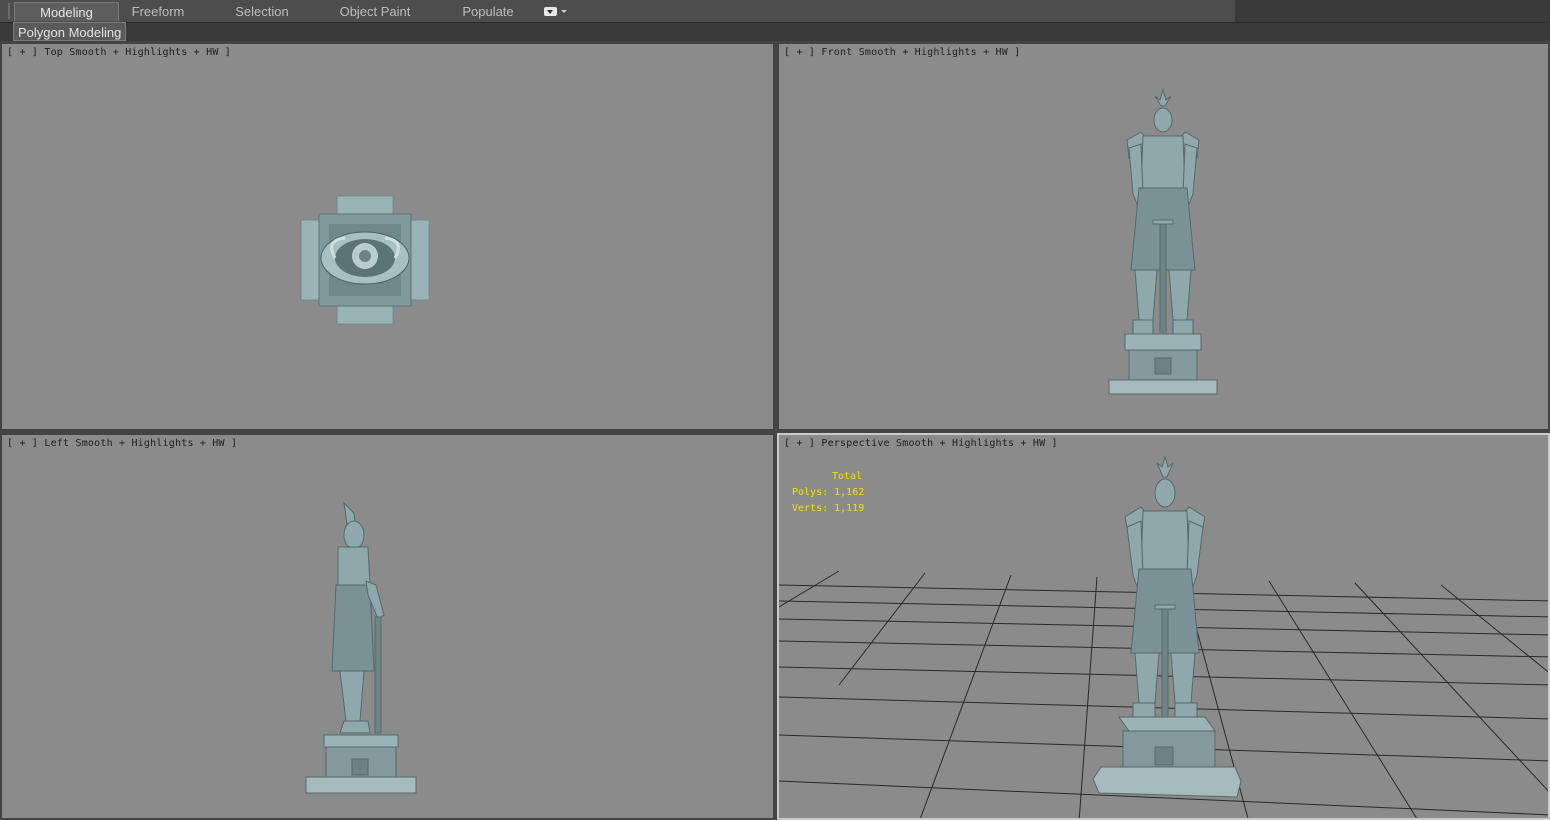 The image size is (1550, 820). I want to click on tab-modeling: Modeling, so click(66, 11).